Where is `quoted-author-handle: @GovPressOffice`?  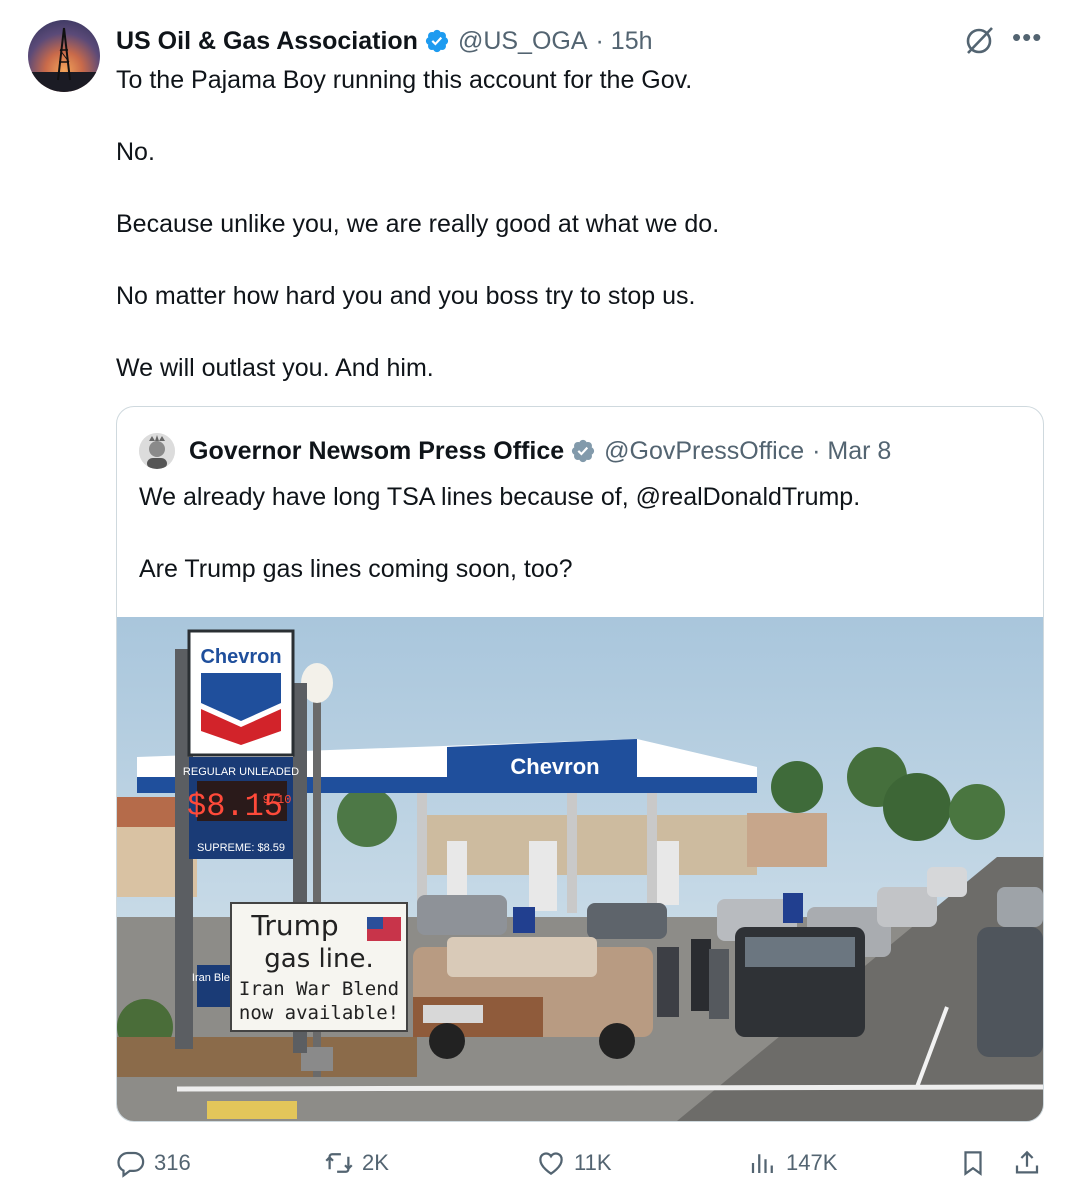 quoted-author-handle: @GovPressOffice is located at coordinates (704, 450).